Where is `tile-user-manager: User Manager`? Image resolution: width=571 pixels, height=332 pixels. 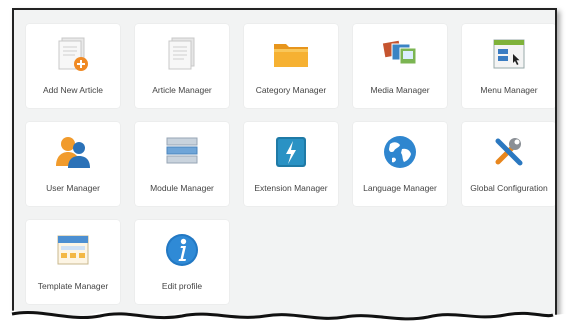
tile-user-manager: User Manager is located at coordinates (73, 164).